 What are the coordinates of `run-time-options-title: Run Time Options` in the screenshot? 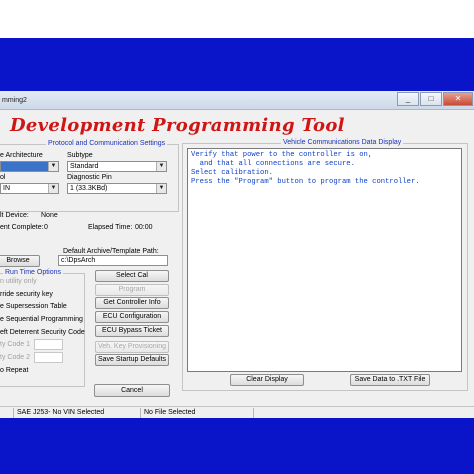 It's located at (33, 272).